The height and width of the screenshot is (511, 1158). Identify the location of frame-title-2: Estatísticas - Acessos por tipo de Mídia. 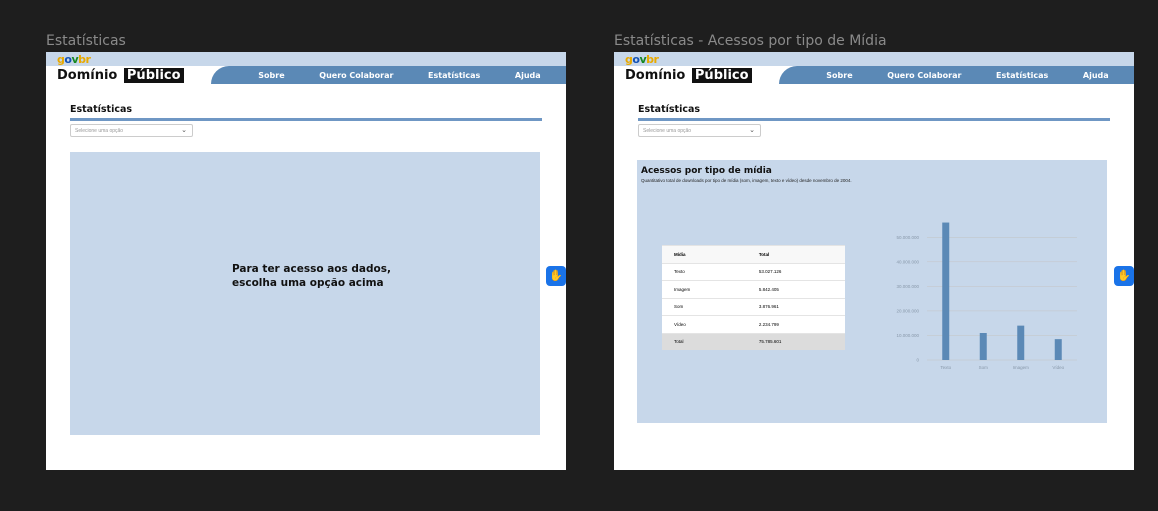
(750, 41).